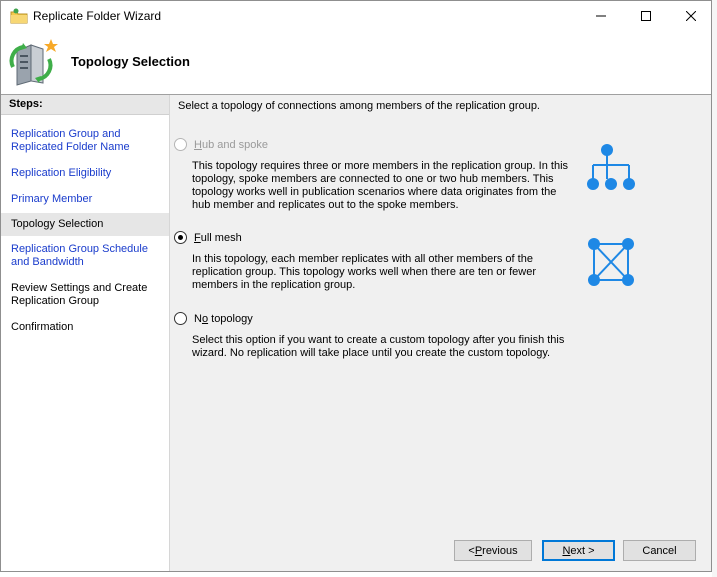 The image size is (717, 577). What do you see at coordinates (218, 237) in the screenshot?
I see `full-mesh-label: Full mesh` at bounding box center [218, 237].